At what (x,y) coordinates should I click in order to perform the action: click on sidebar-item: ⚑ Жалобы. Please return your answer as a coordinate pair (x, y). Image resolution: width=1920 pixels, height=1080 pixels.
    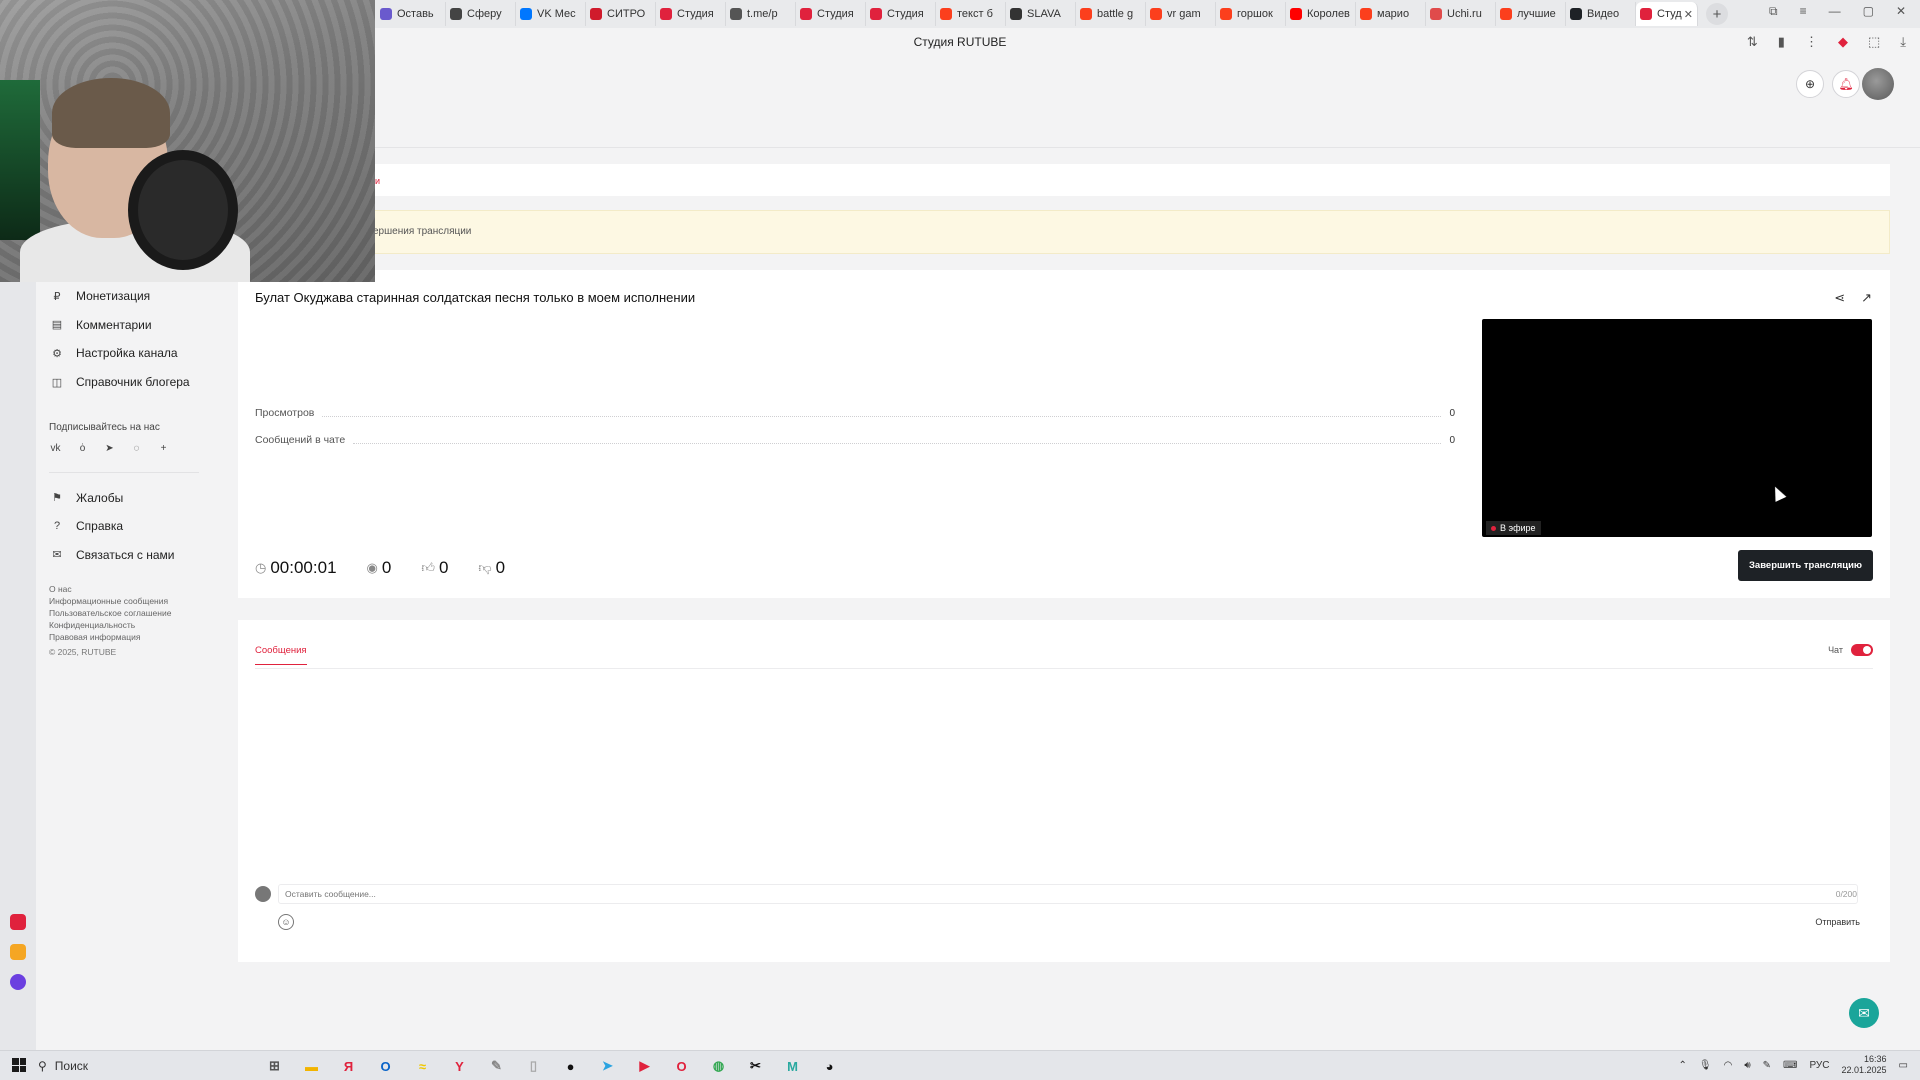
    Looking at the image, I should click on (136, 497).